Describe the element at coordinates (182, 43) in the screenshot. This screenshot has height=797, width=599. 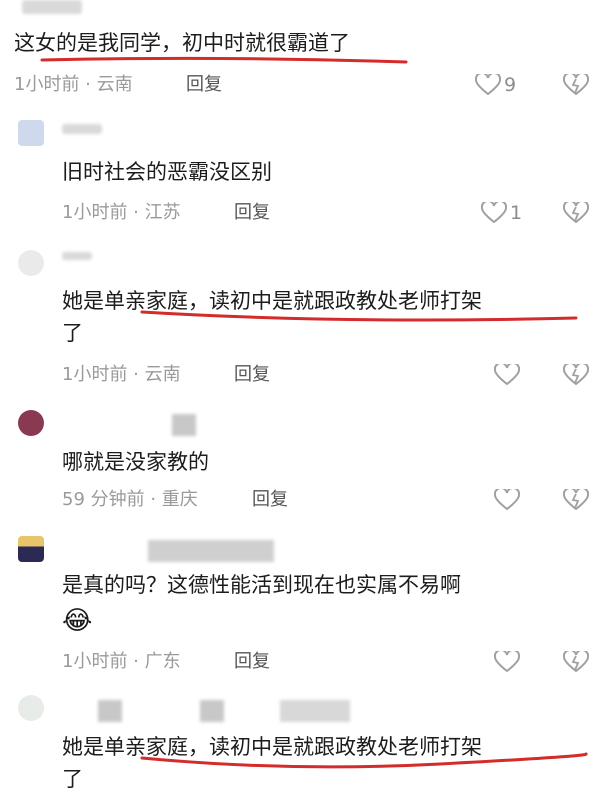
I see `comment-text: 这女的是我同学，初中时就很霸道了` at that location.